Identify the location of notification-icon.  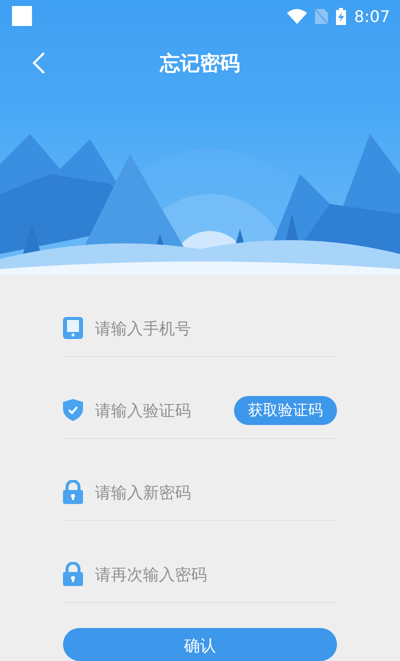
(22, 16).